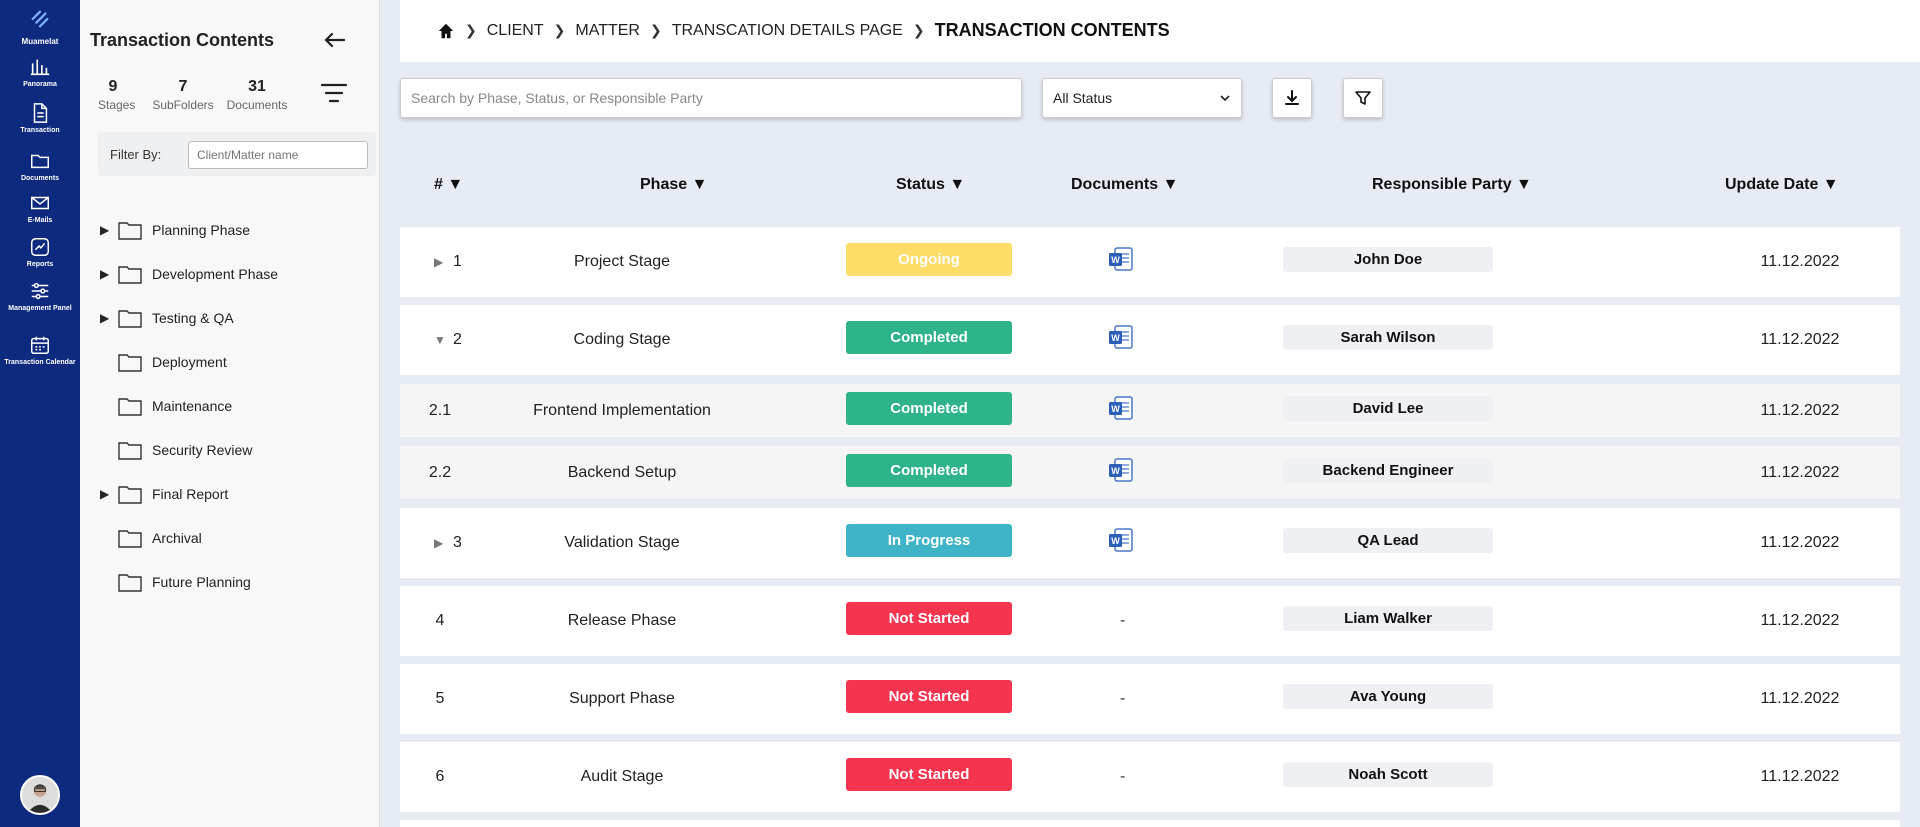  What do you see at coordinates (151, 538) in the screenshot?
I see `tree-folder: Archival` at bounding box center [151, 538].